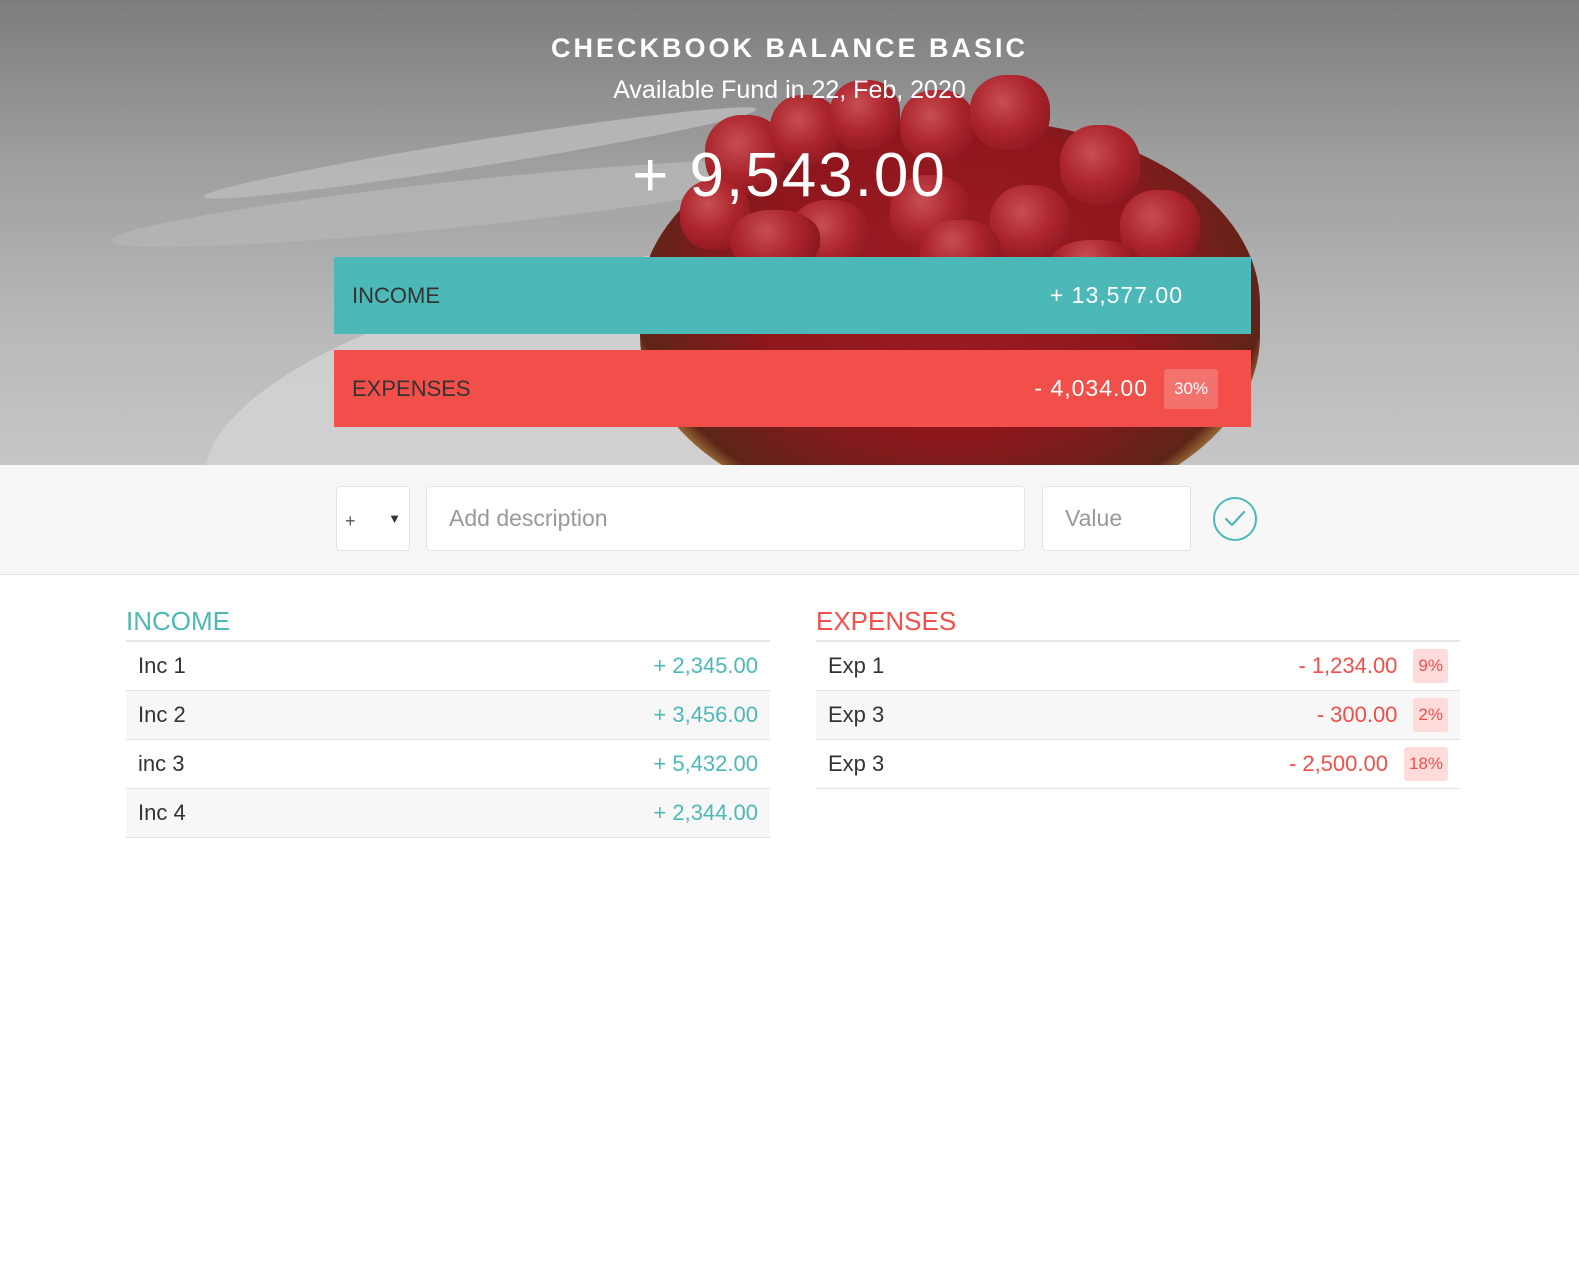 This screenshot has width=1579, height=1279. I want to click on type-select-value: +, so click(350, 521).